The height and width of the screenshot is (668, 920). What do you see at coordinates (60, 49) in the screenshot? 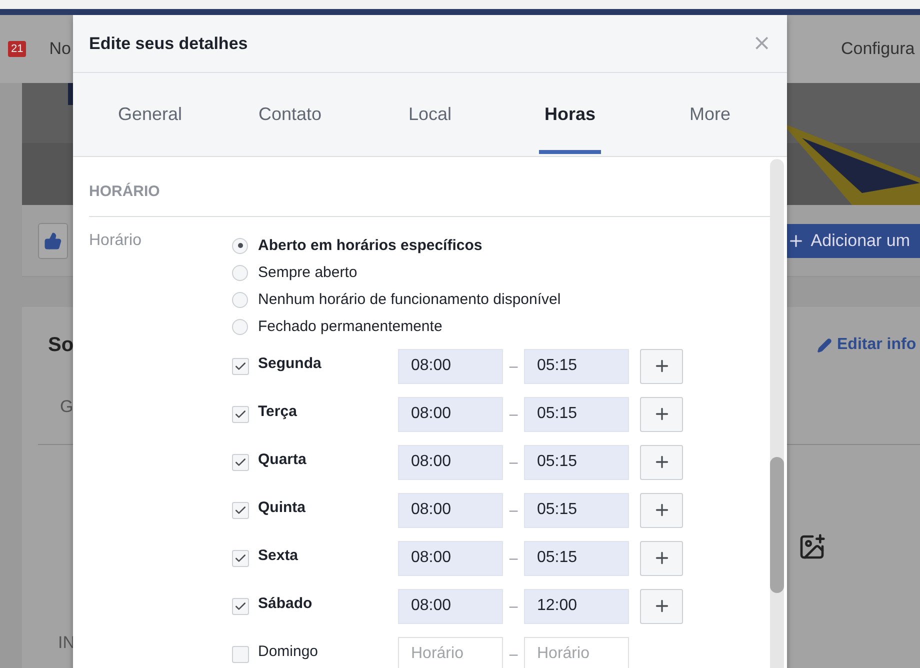
I see `nav-link: No` at bounding box center [60, 49].